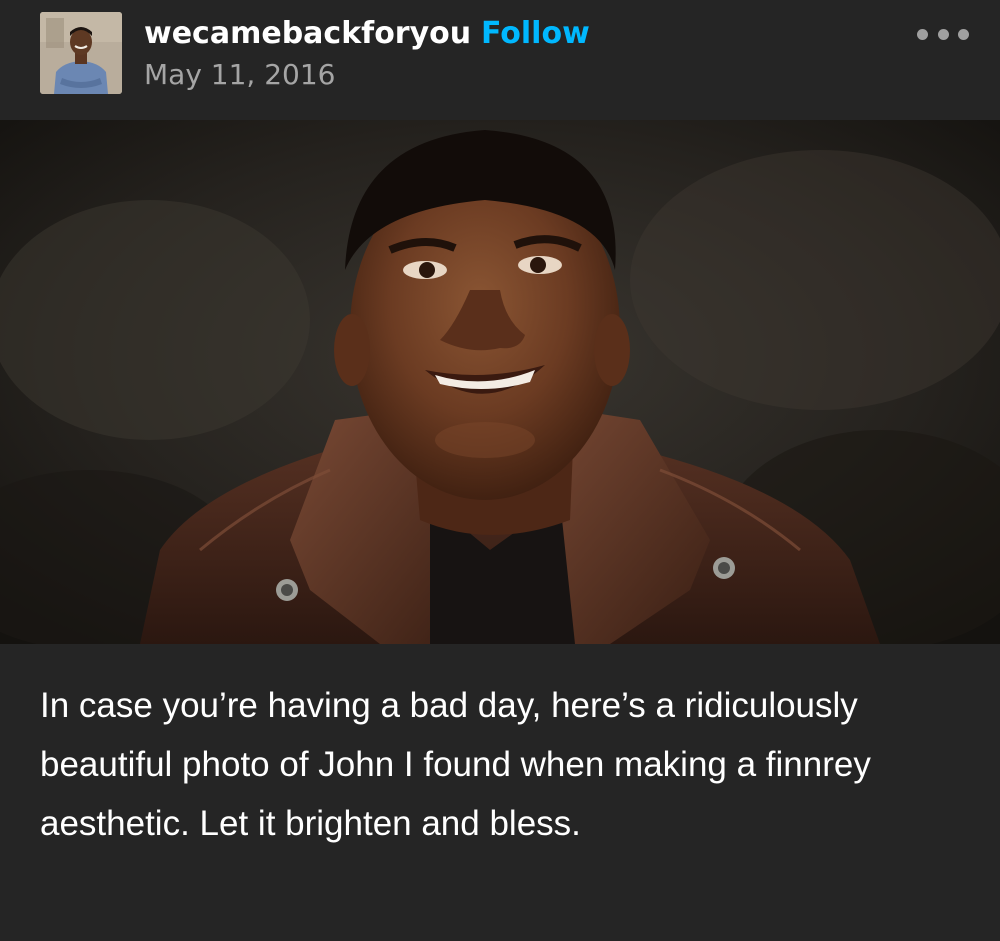  What do you see at coordinates (240, 74) in the screenshot?
I see `post-date: May 11, 2016` at bounding box center [240, 74].